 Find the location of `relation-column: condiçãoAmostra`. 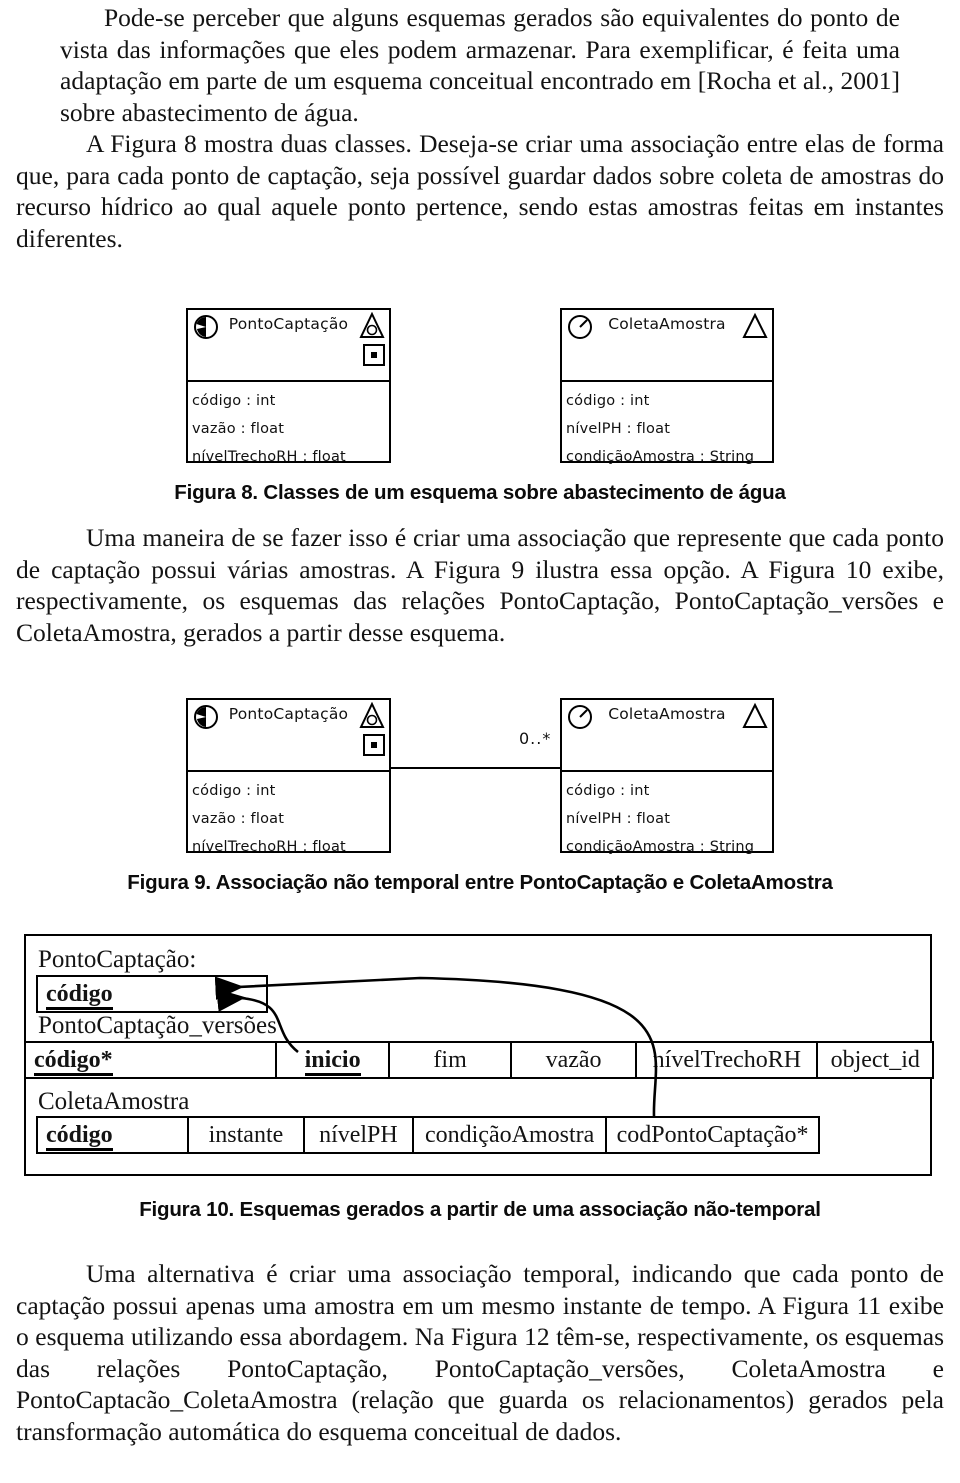

relation-column: condiçãoAmostra is located at coordinates (511, 1135).